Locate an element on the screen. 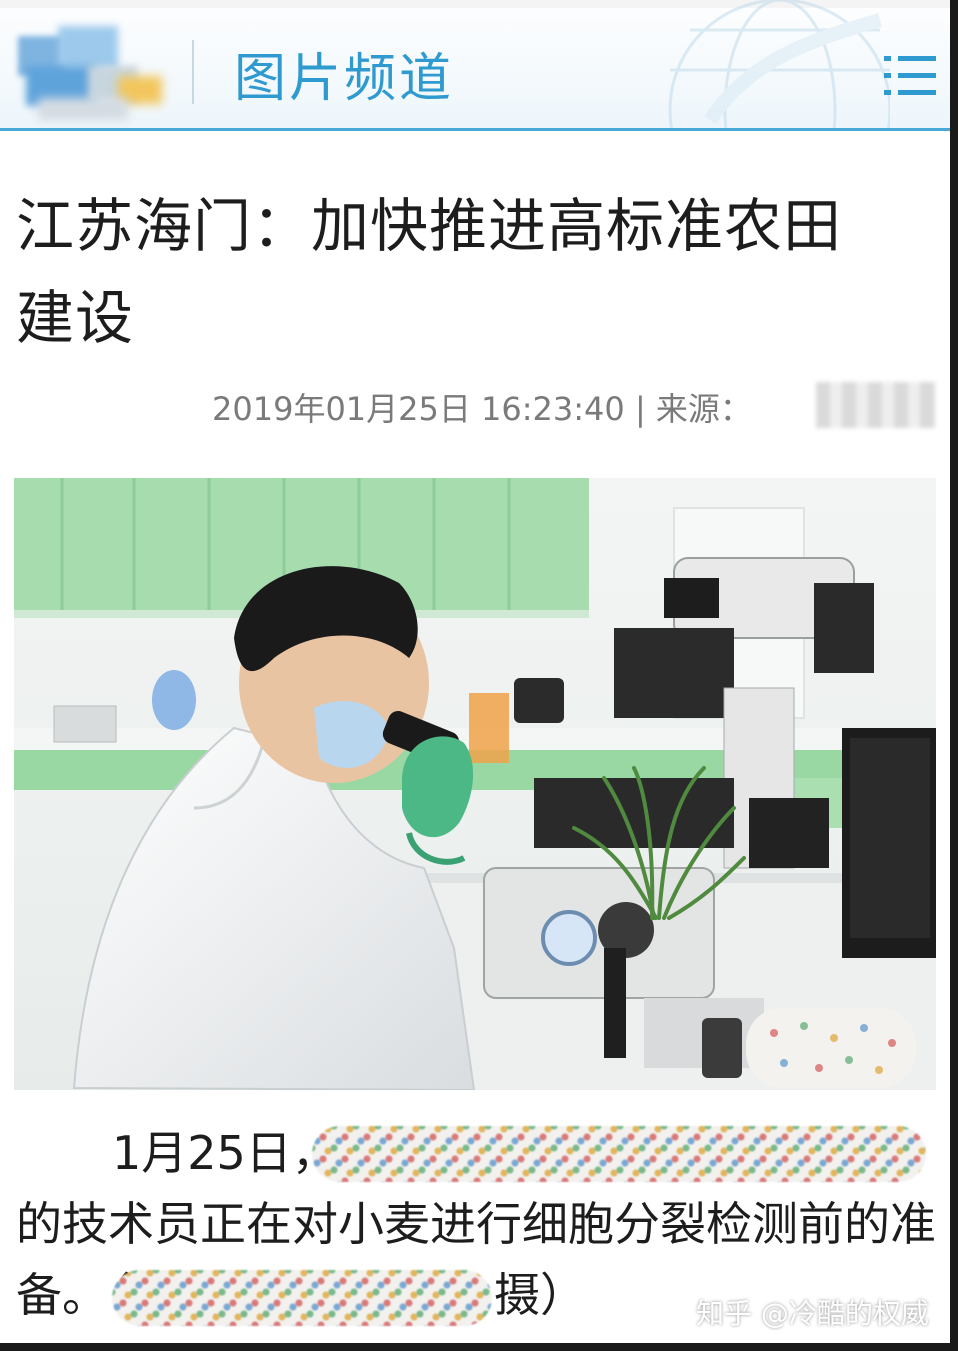 The height and width of the screenshot is (1351, 958). article-title: 江苏海门：加快推进高标准农田 建设 is located at coordinates (476, 272).